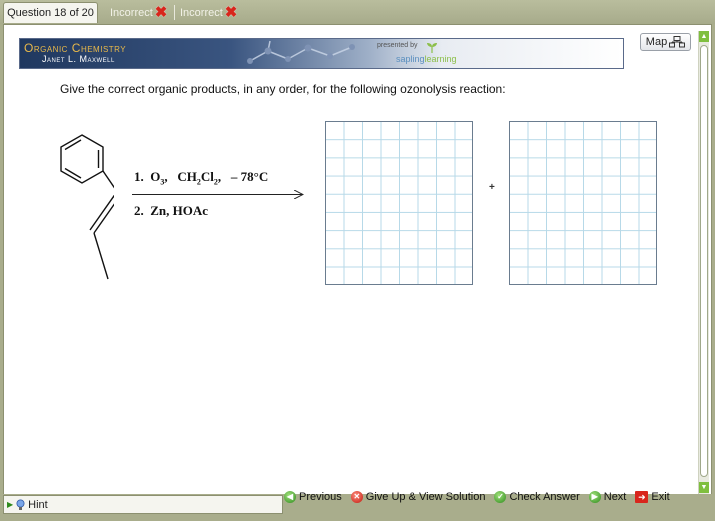  I want to click on reaction-temperature: – 78°C, so click(249, 176).